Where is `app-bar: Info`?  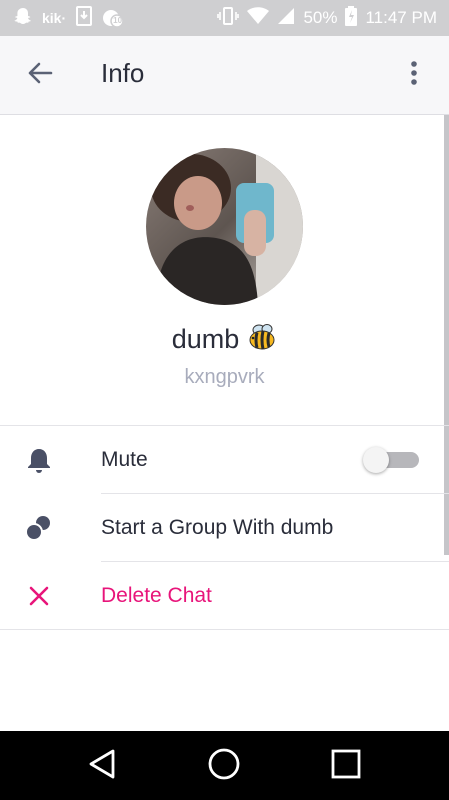 app-bar: Info is located at coordinates (224, 75).